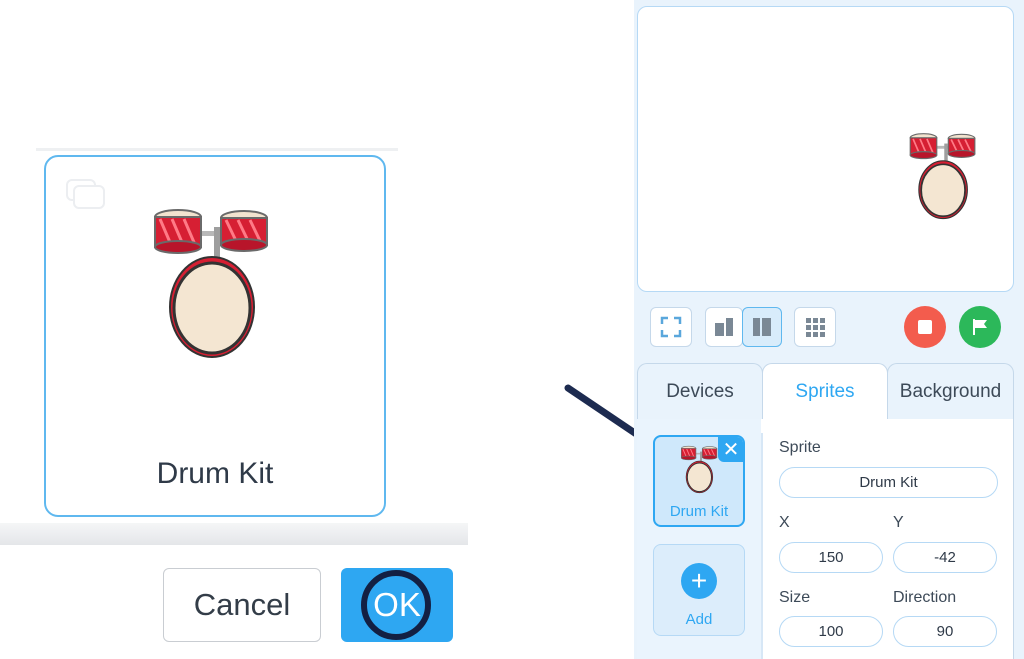 This screenshot has height=659, width=1024. What do you see at coordinates (831, 631) in the screenshot?
I see `size-field: 100` at bounding box center [831, 631].